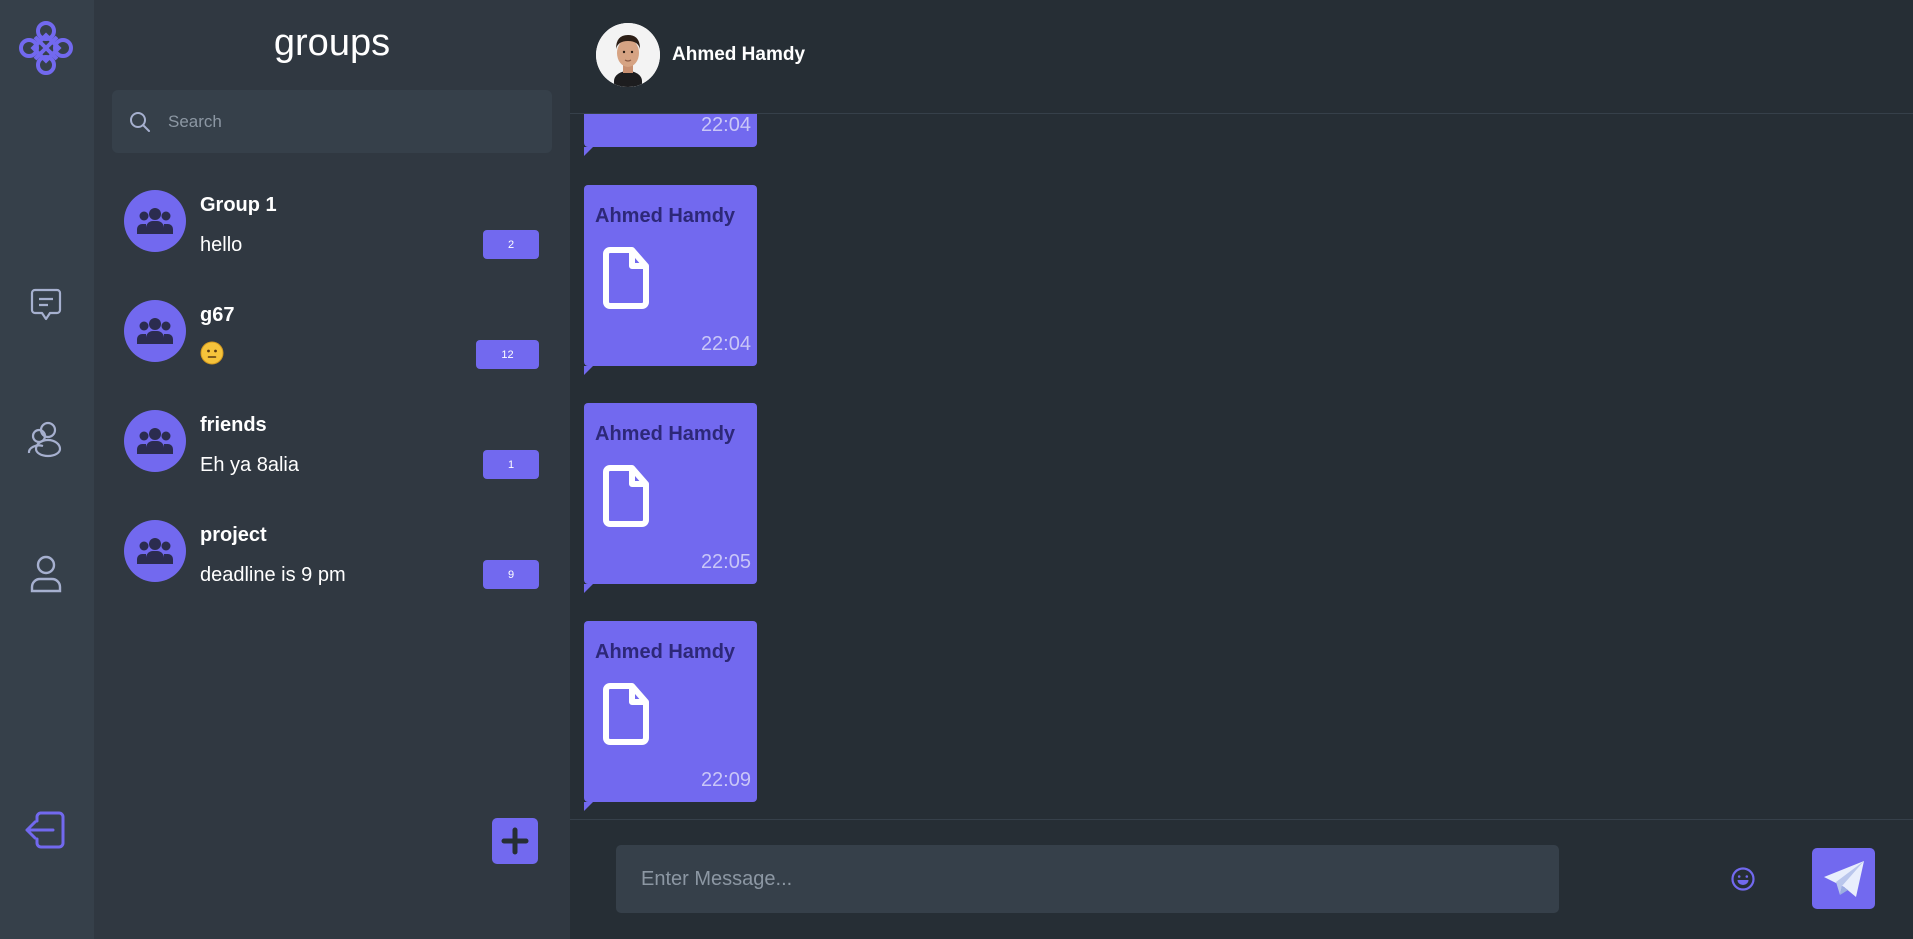  Describe the element at coordinates (725, 562) in the screenshot. I see `message-time: 22:05` at that location.